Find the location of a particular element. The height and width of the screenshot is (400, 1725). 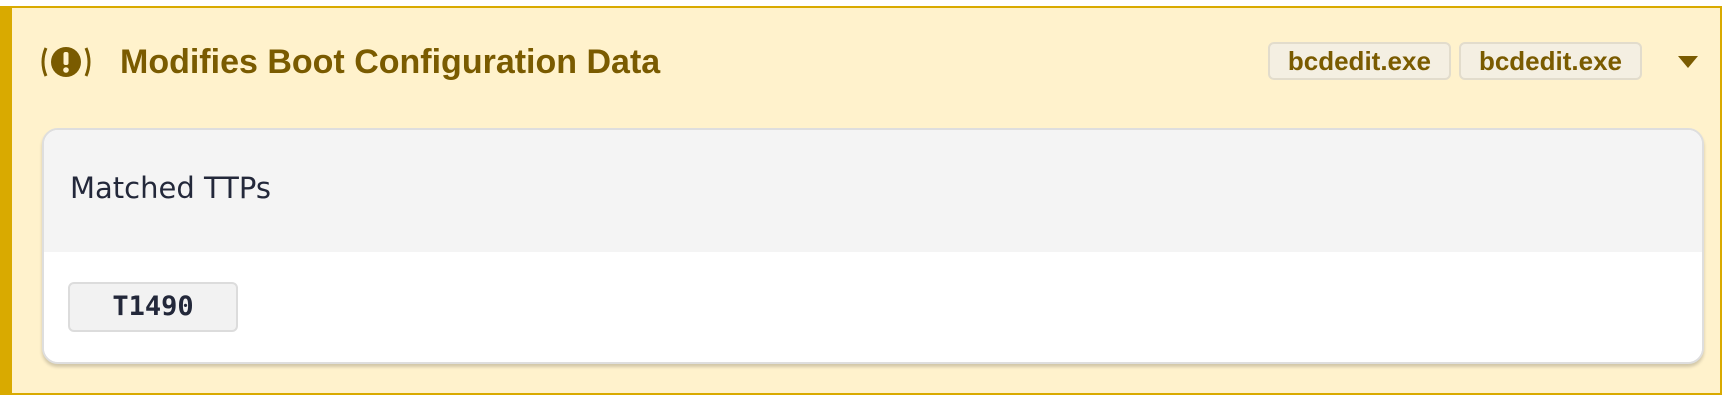

caret-down-icon is located at coordinates (1688, 62).